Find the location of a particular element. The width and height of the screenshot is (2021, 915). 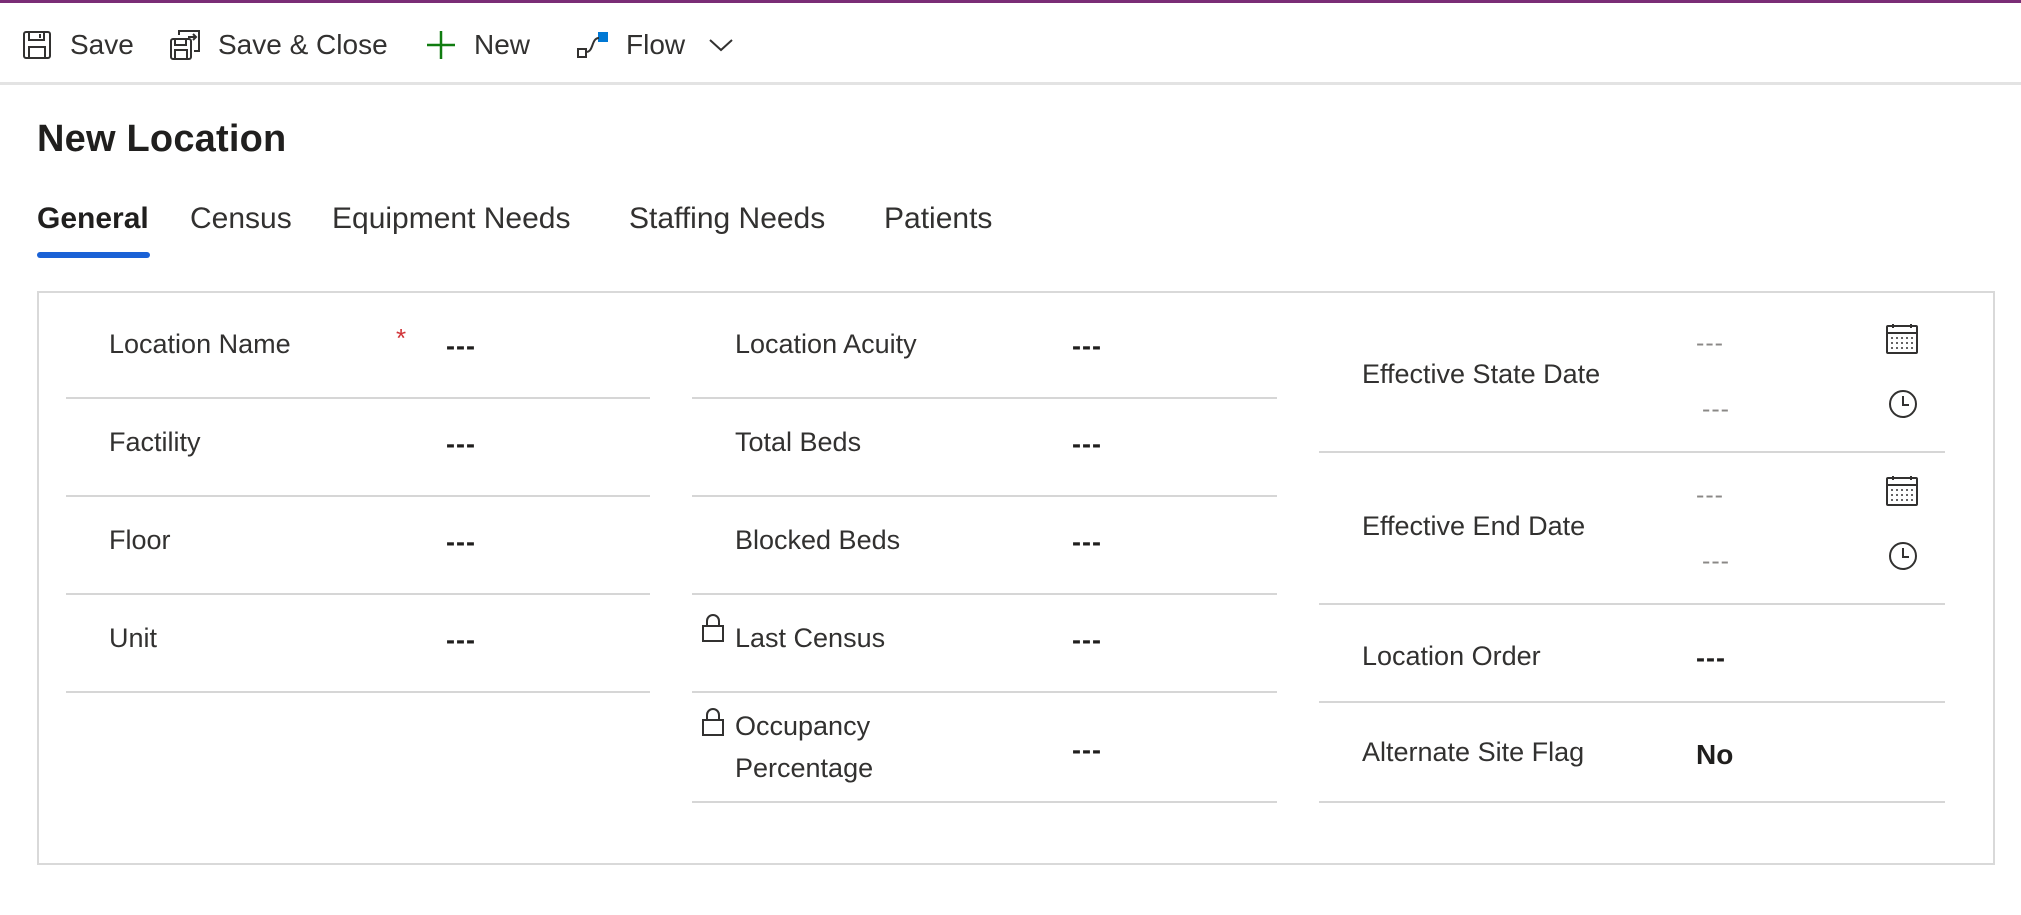

save-label: Save is located at coordinates (102, 44).